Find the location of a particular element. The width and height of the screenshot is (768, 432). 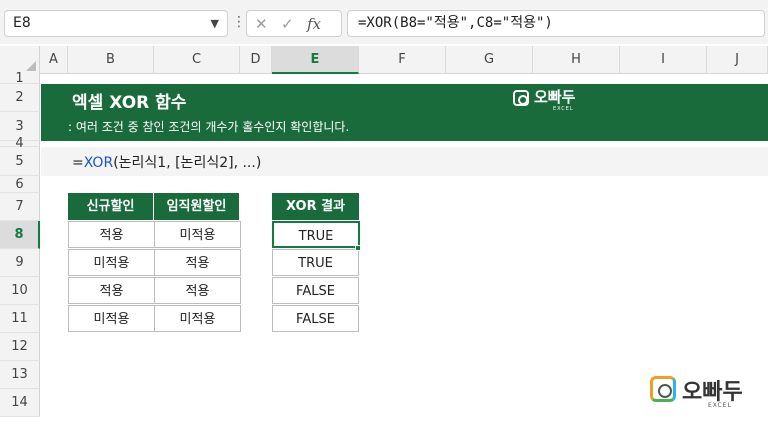

column-header-A: A is located at coordinates (54, 60).